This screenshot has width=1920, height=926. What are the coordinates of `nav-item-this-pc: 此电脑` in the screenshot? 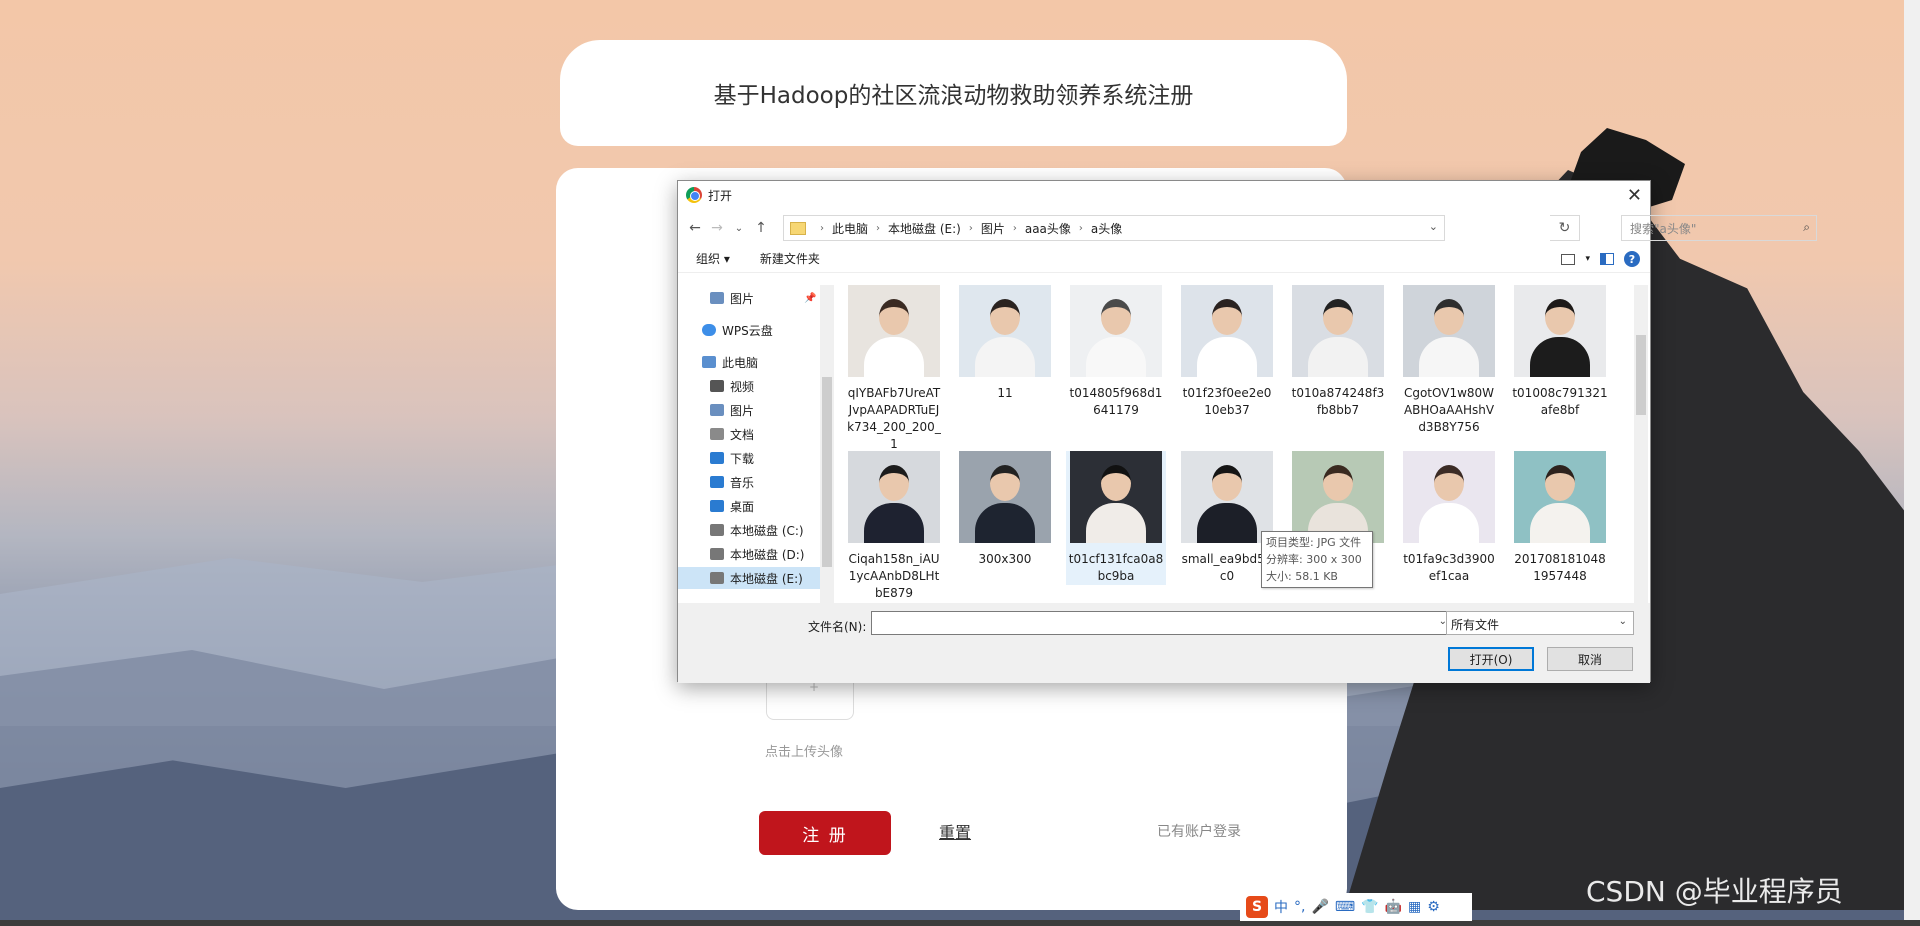 It's located at (730, 362).